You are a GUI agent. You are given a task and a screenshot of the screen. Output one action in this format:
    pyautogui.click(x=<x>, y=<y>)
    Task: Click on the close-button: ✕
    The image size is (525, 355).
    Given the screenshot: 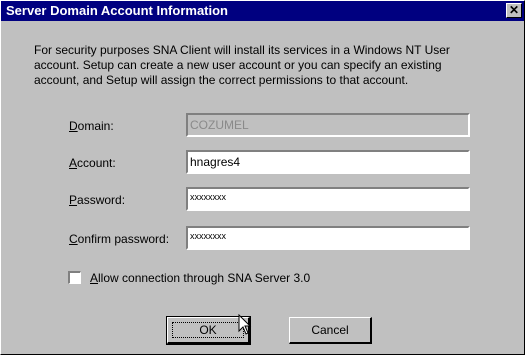 What is the action you would take?
    pyautogui.click(x=514, y=10)
    